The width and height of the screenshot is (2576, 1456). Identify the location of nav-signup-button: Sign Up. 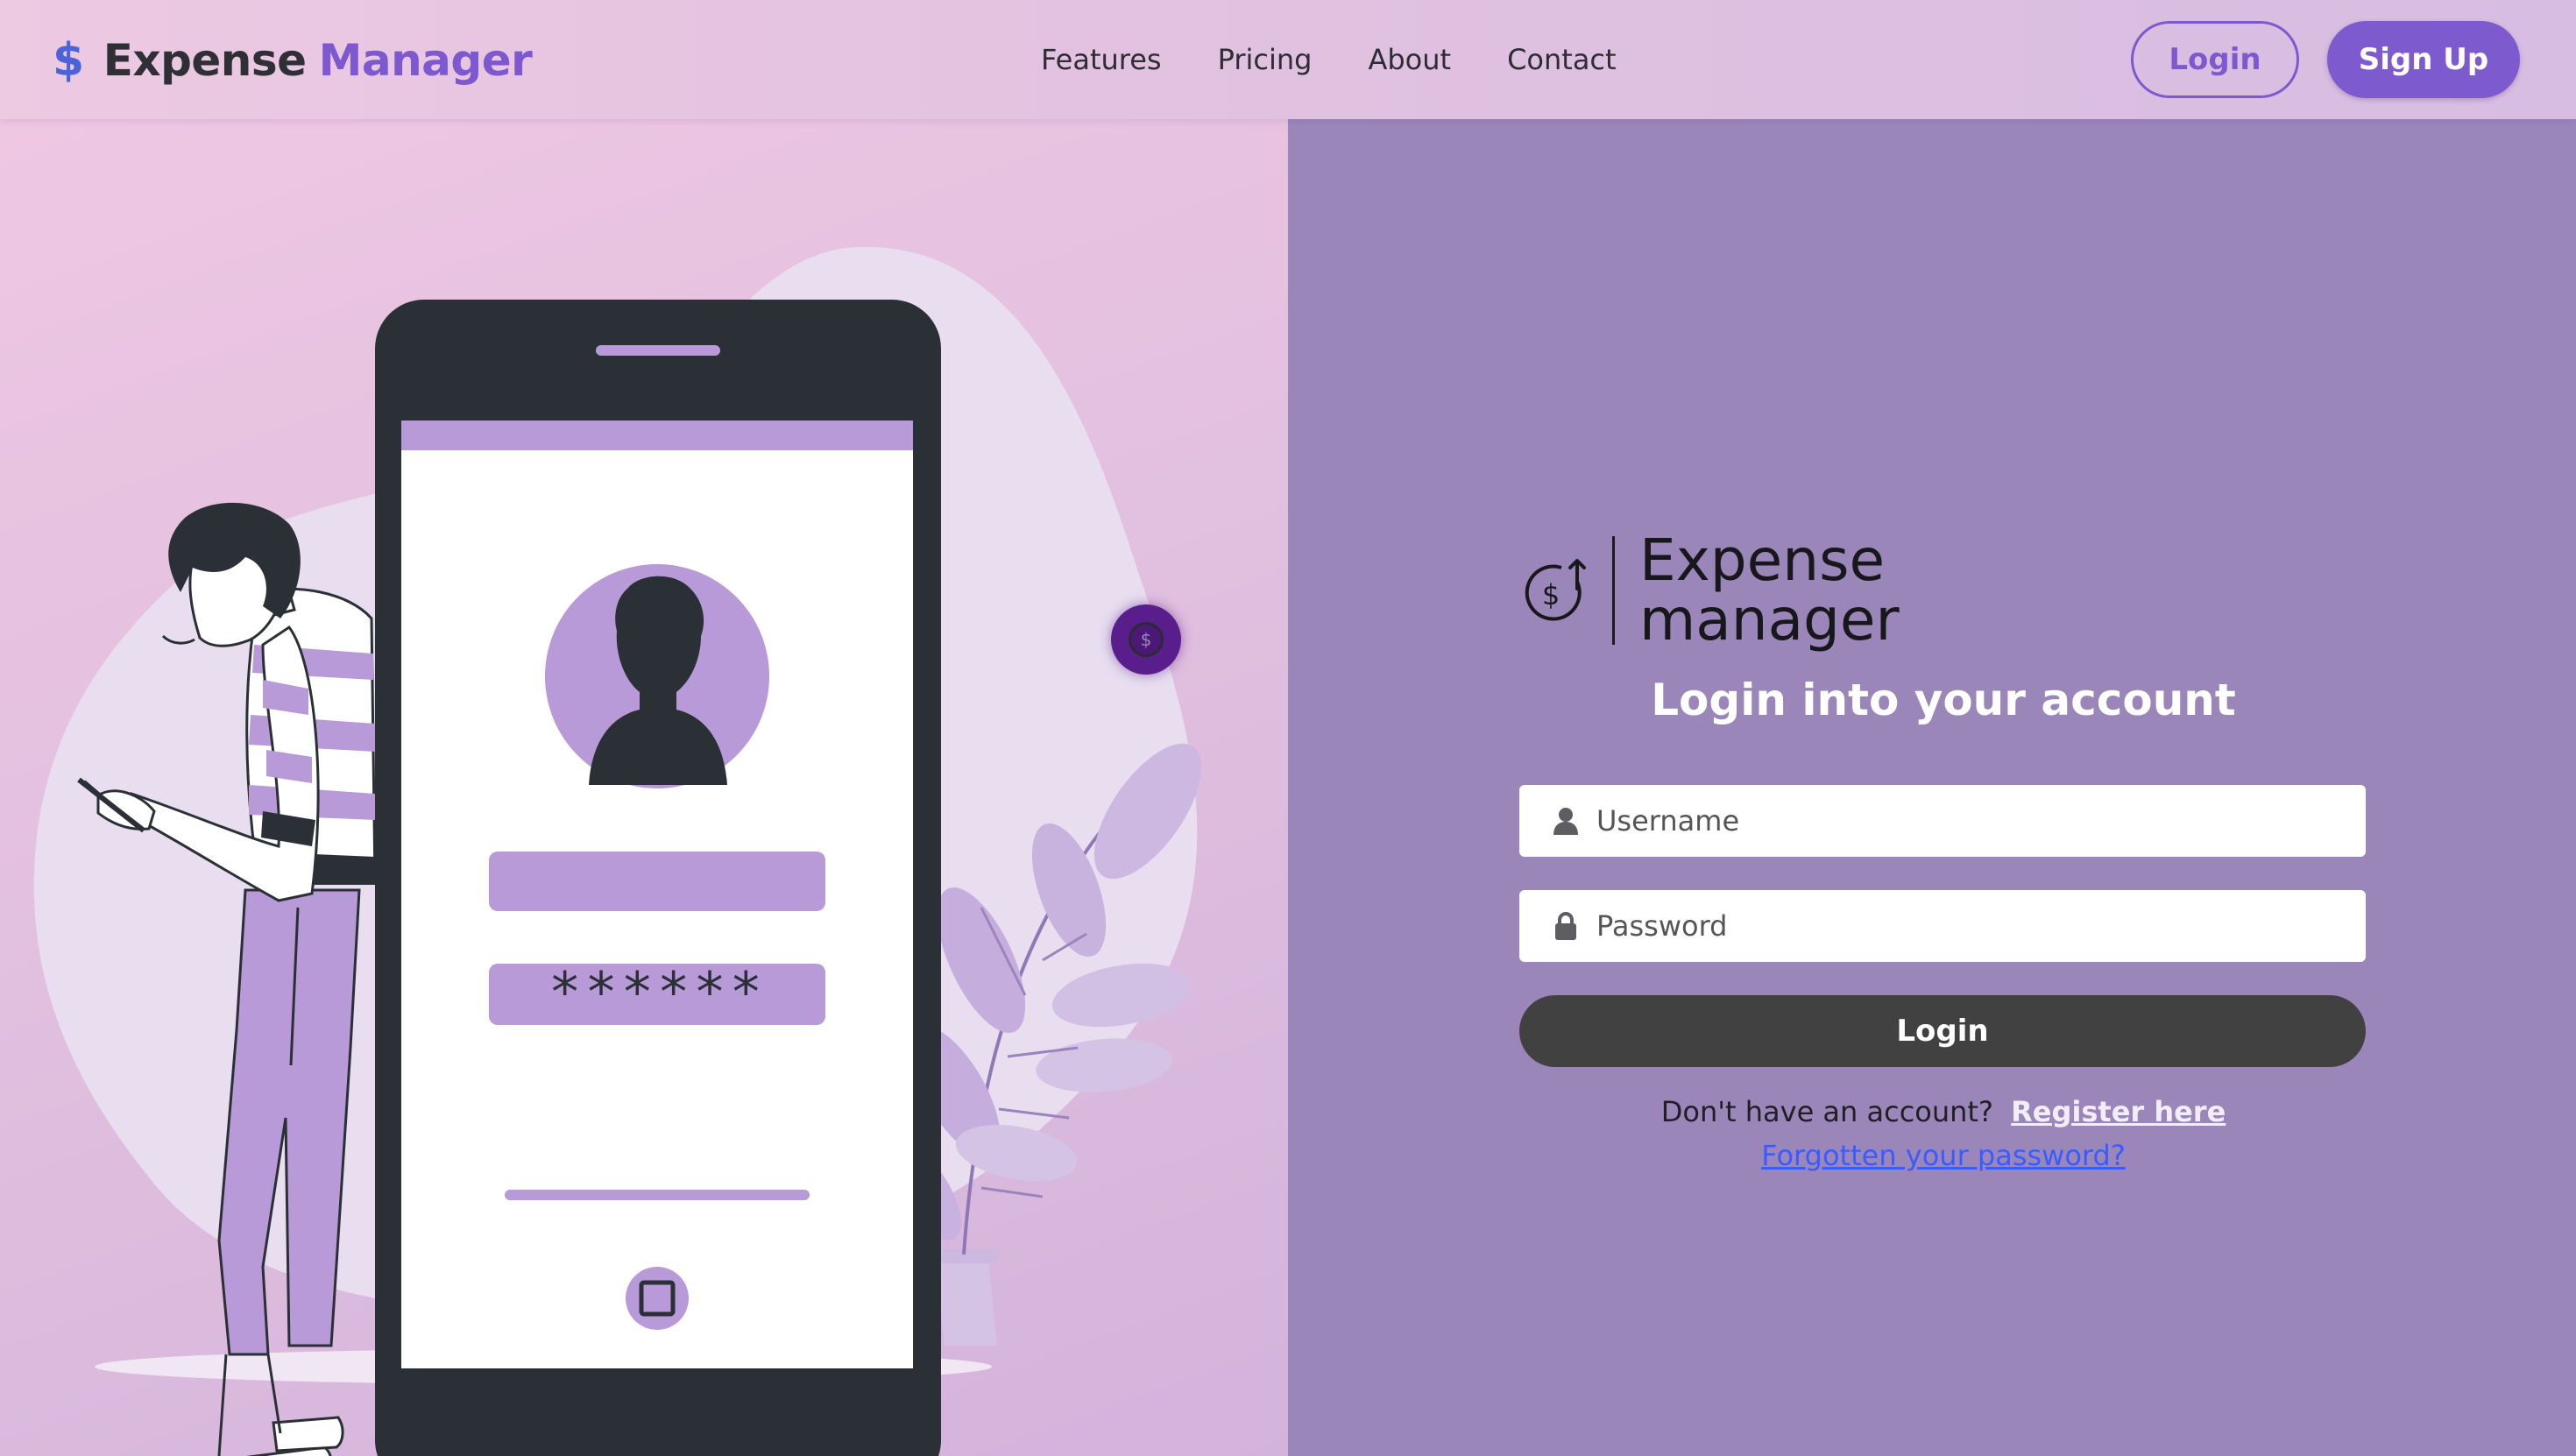
(2423, 59).